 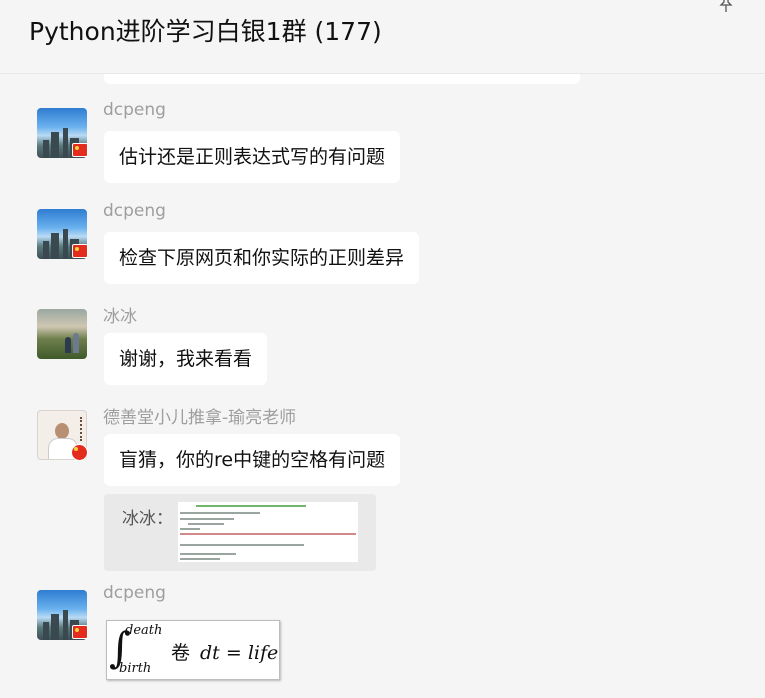 I want to click on message-bubble: 盲猜，你的re中键的空格有问题, so click(x=252, y=460).